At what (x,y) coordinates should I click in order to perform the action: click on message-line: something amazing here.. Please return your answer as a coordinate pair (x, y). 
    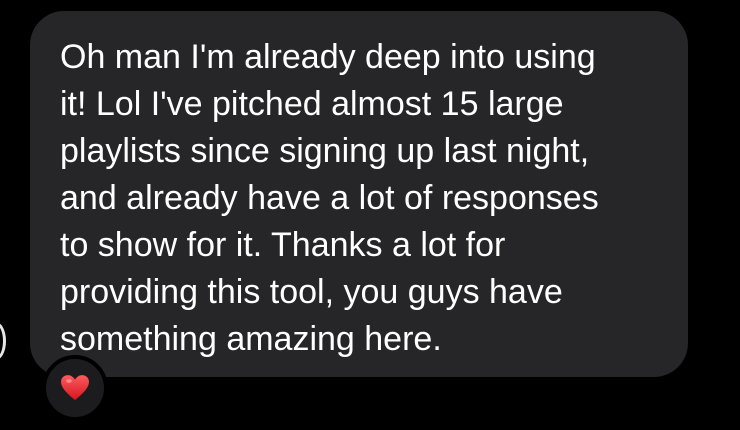
    Looking at the image, I should click on (251, 339).